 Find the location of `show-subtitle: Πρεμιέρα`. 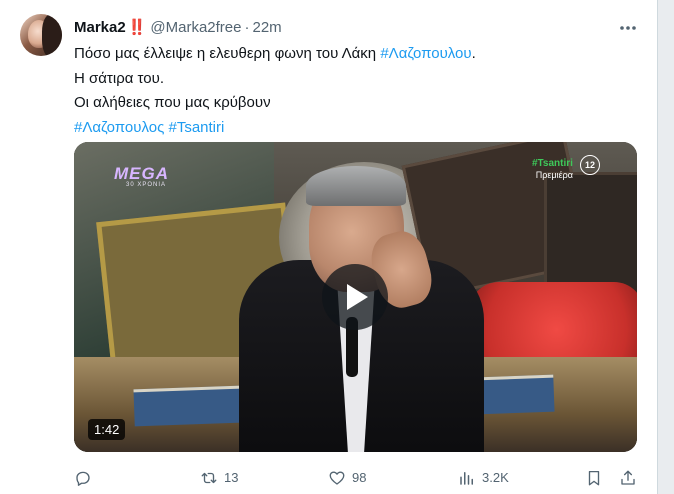

show-subtitle: Πρεμιέρα is located at coordinates (554, 175).